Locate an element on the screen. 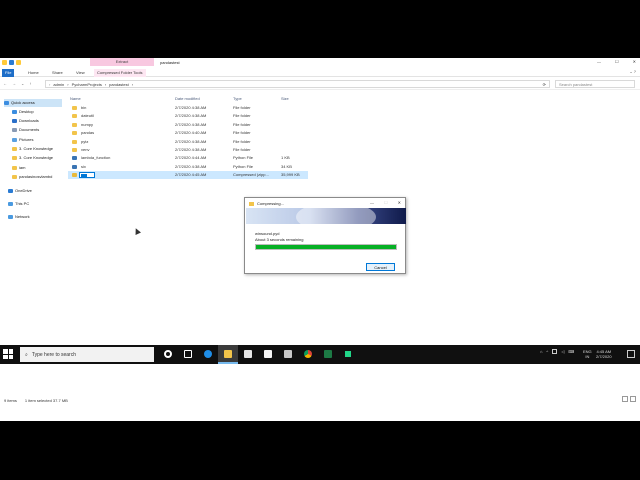 Image resolution: width=640 pixels, height=480 pixels. properties-icon is located at coordinates (11, 62).